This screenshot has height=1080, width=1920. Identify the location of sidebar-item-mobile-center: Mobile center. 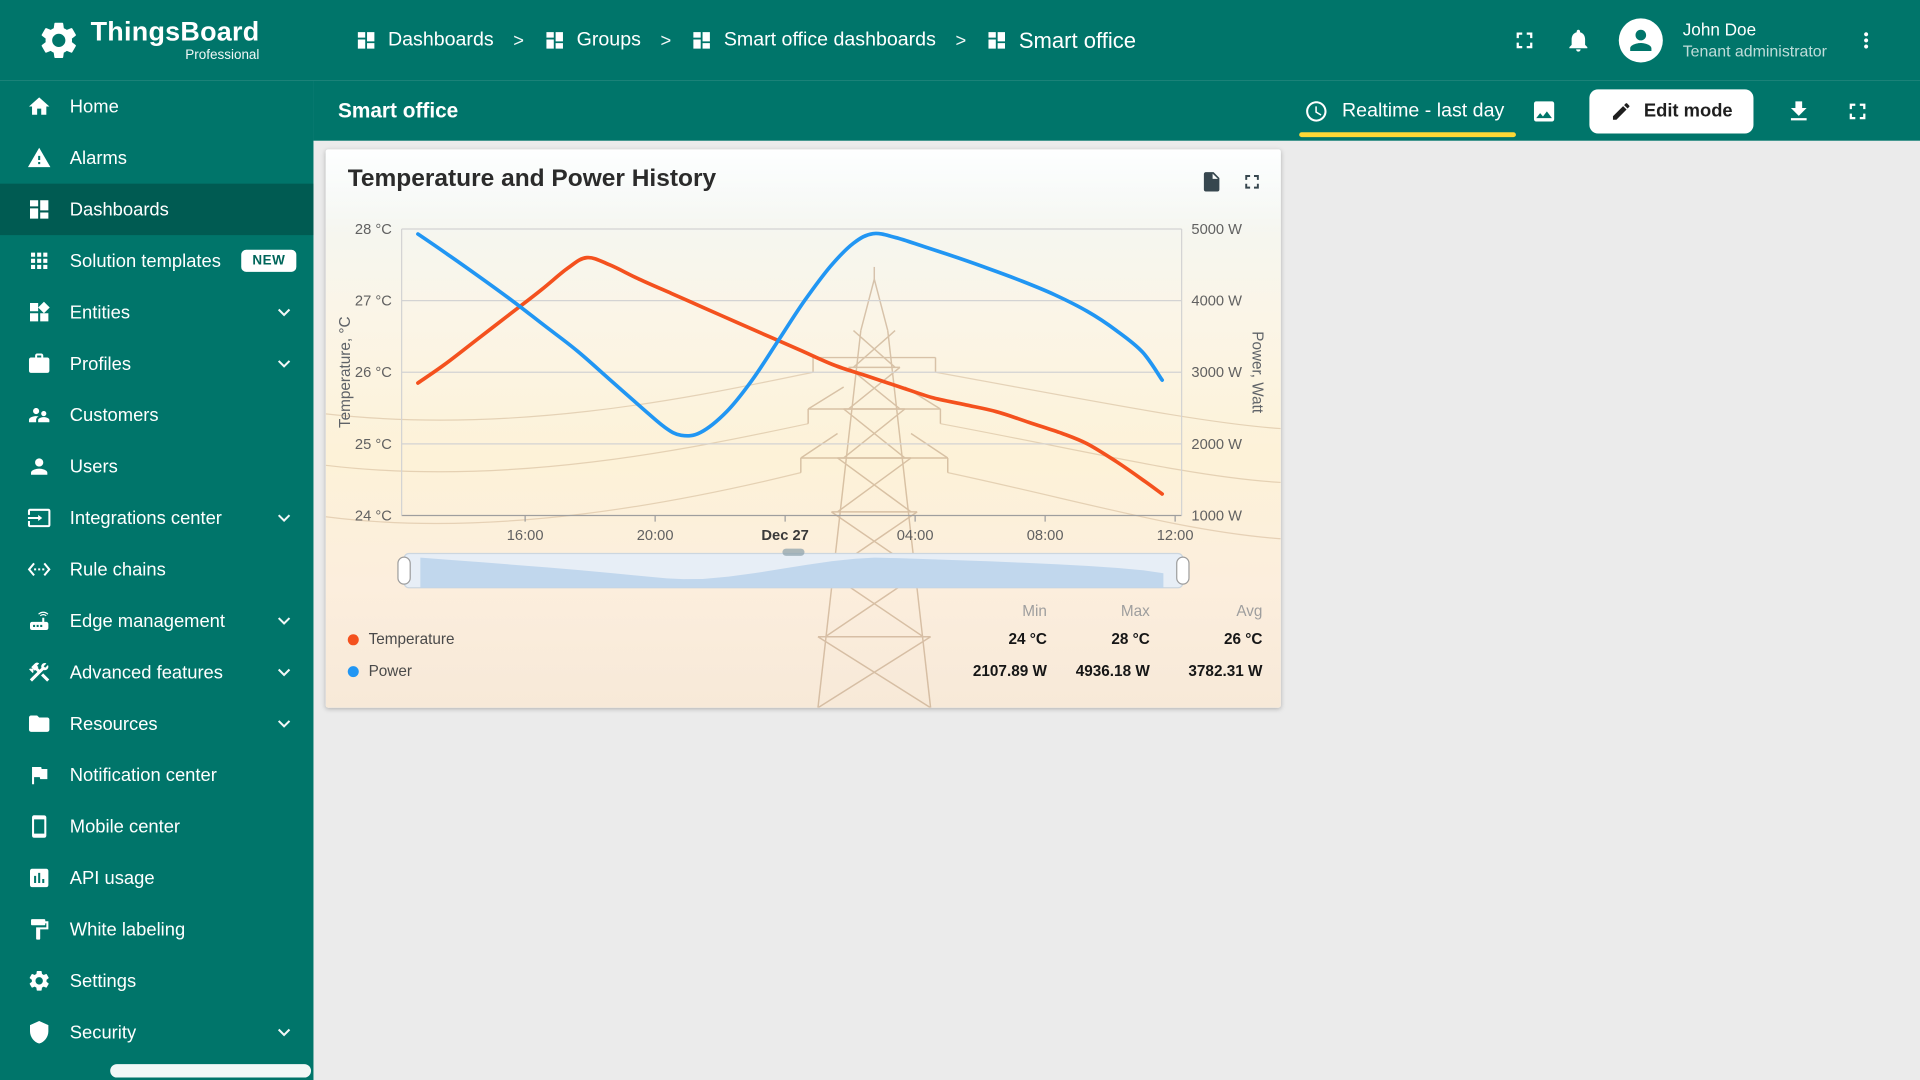
(156, 826).